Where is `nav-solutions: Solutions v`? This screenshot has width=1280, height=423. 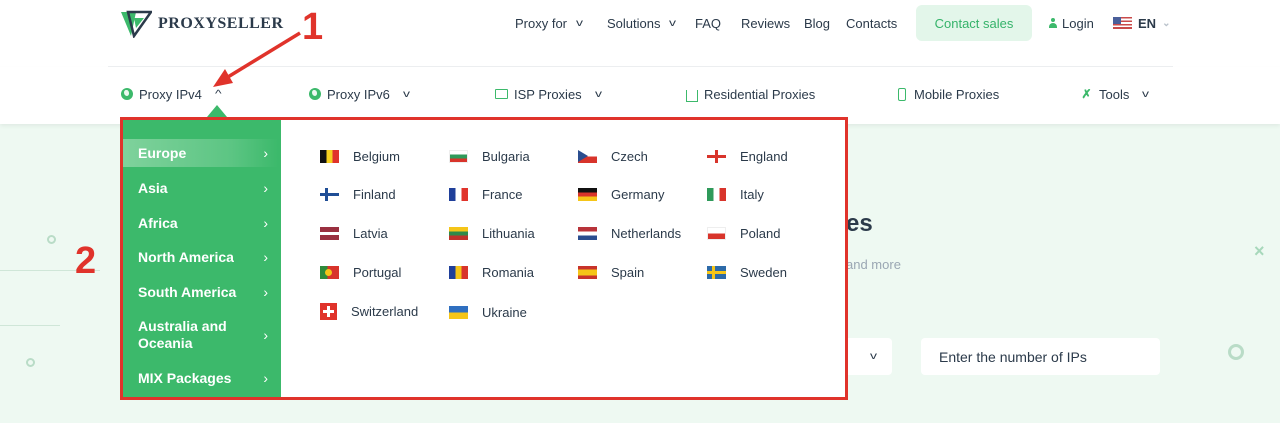 nav-solutions: Solutions v is located at coordinates (641, 23).